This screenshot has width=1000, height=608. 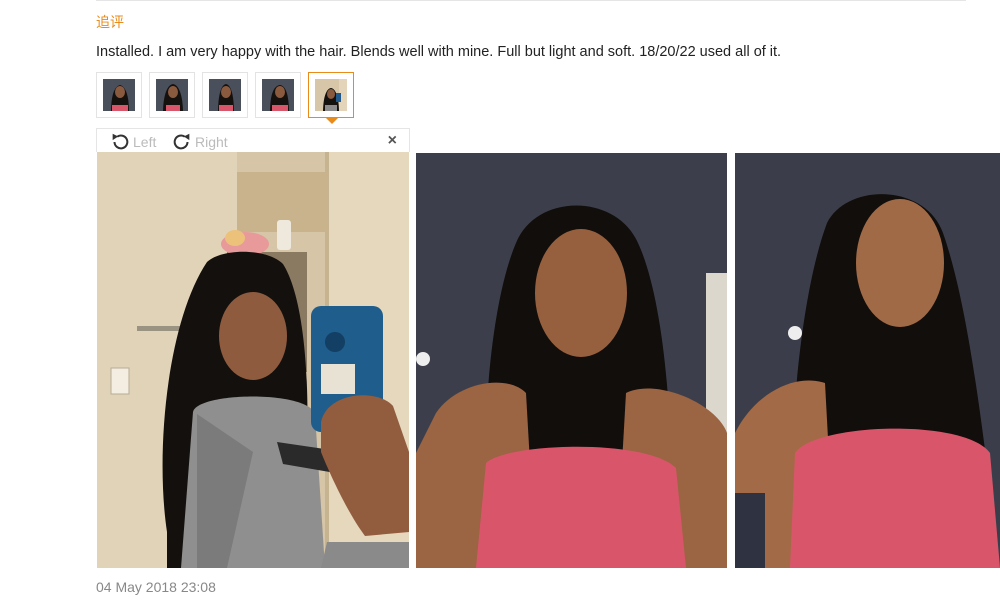 I want to click on rotate-right-label: Right, so click(x=211, y=142).